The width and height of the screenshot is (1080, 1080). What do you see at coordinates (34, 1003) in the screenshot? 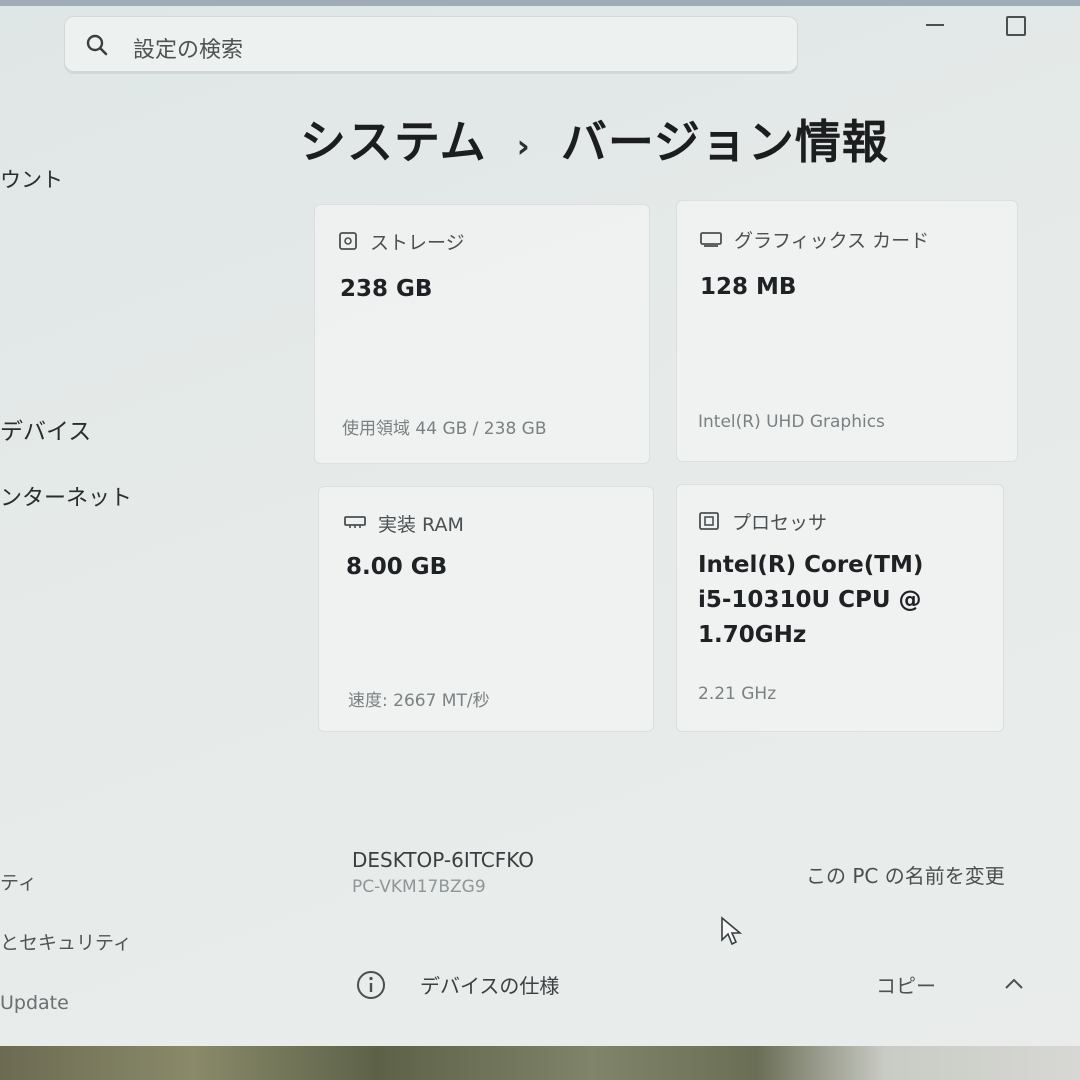
I see `sidebar-item-windows-update: Update` at bounding box center [34, 1003].